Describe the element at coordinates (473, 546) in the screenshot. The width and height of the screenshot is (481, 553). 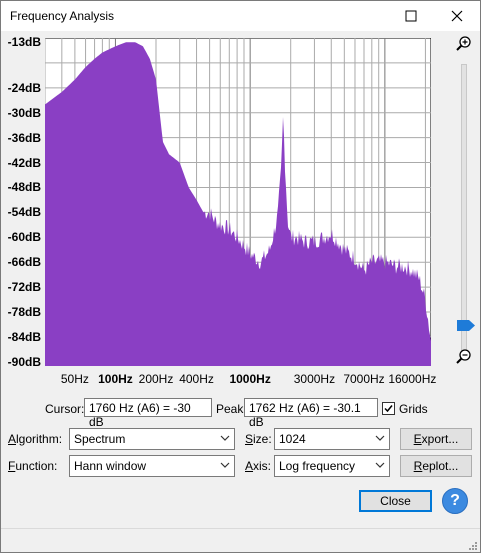
I see `resize-grip-icon` at that location.